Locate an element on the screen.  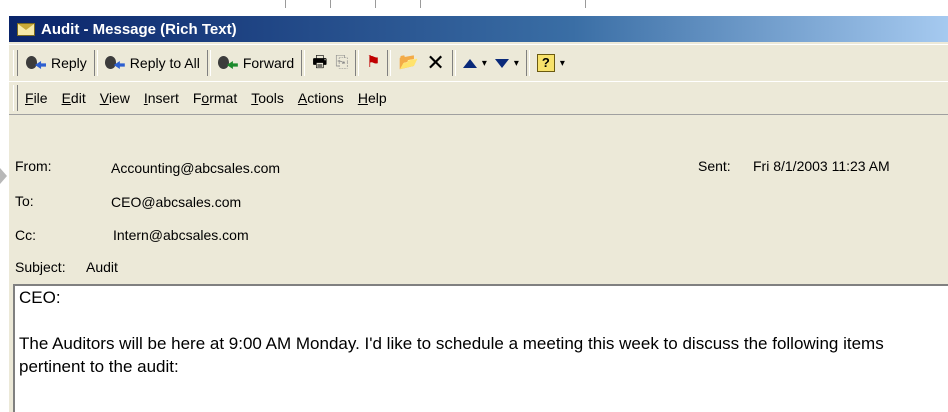
envelope-icon is located at coordinates (26, 29).